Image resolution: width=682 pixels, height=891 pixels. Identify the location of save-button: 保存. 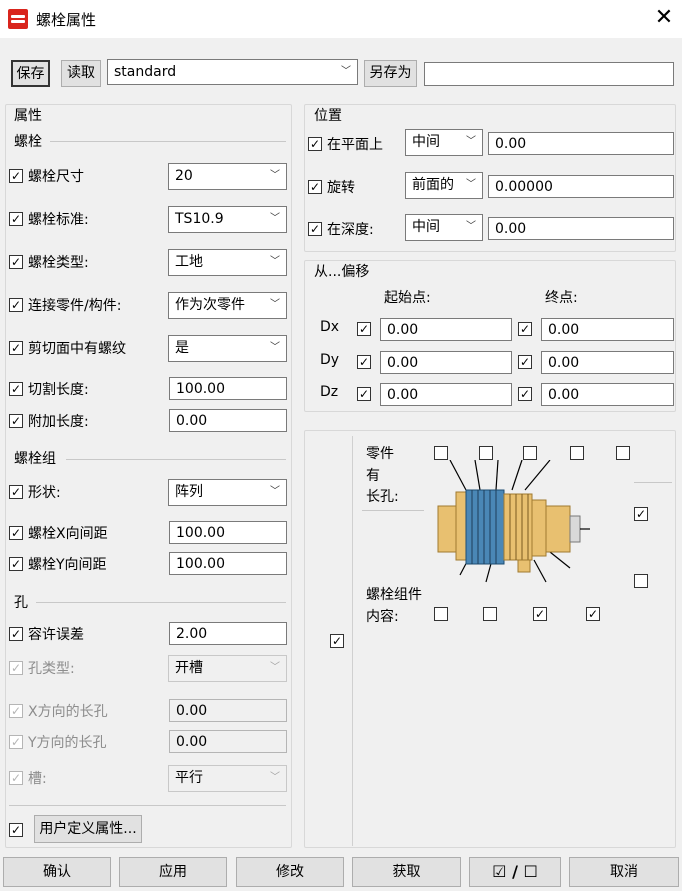
(30, 73).